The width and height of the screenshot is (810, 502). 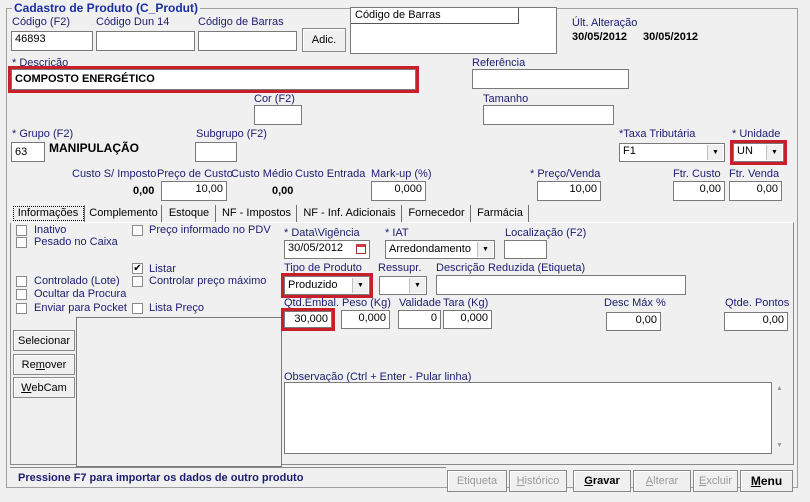 What do you see at coordinates (330, 174) in the screenshot?
I see `custo-entrada-label: Custo Entrada` at bounding box center [330, 174].